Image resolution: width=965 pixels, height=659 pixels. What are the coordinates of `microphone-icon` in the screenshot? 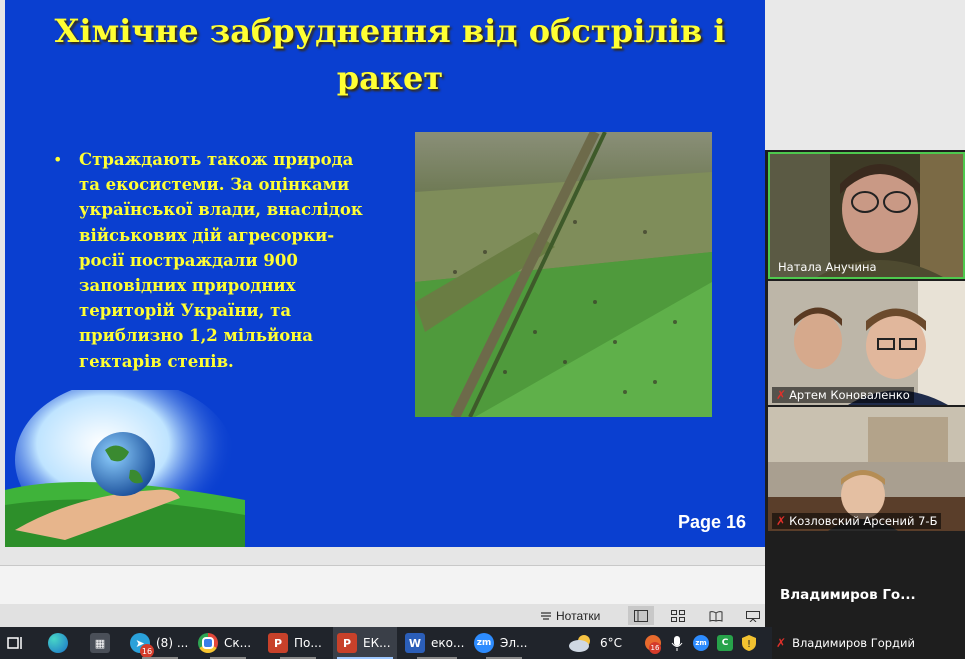 It's located at (677, 643).